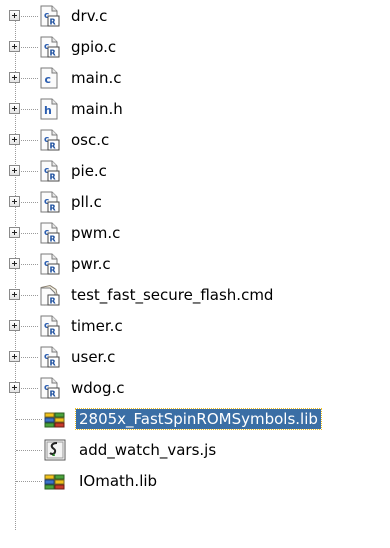  I want to click on tree-item-label: osc.c, so click(90, 140).